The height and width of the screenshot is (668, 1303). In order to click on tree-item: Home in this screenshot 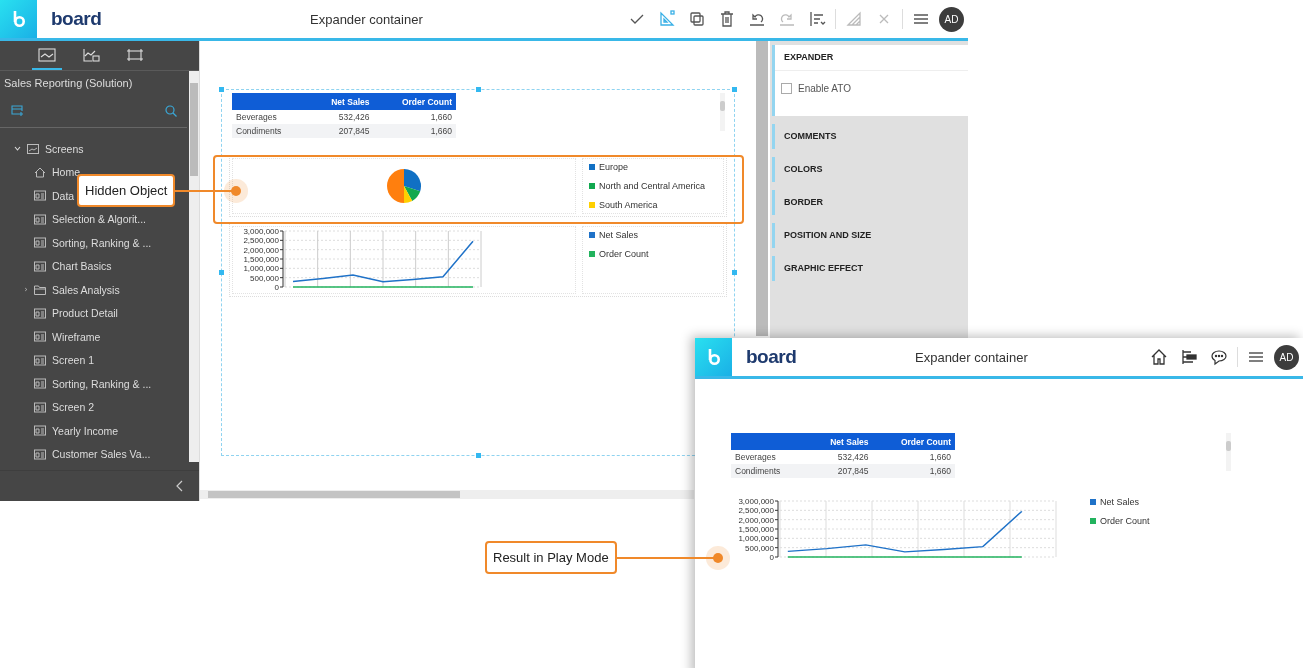, I will do `click(66, 172)`.